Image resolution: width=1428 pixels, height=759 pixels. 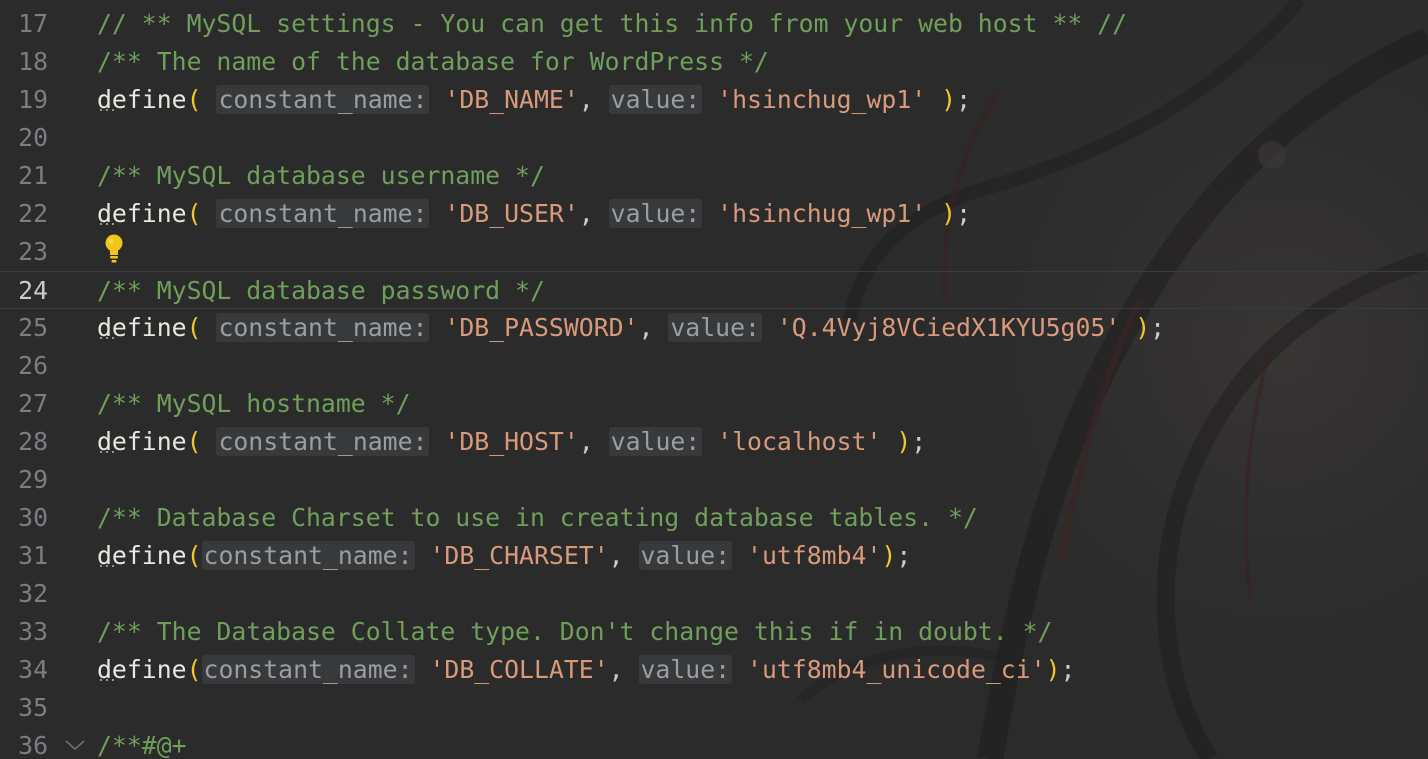 I want to click on line-number: 19, so click(x=33, y=99).